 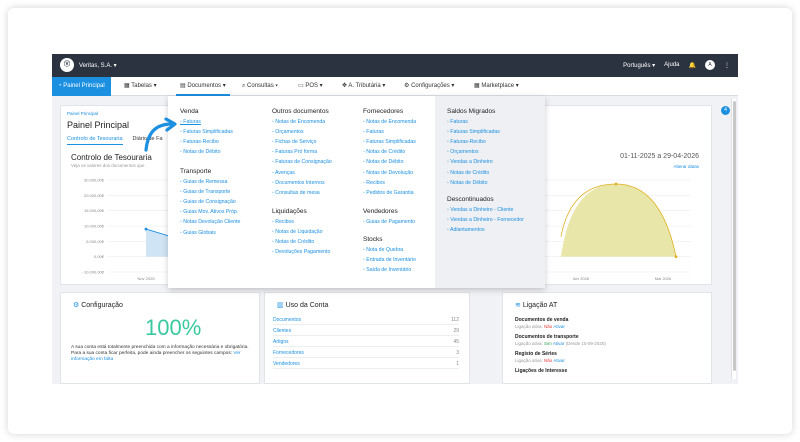 What do you see at coordinates (203, 86) in the screenshot?
I see `nav-documentos: ▤ Documentos ▾` at bounding box center [203, 86].